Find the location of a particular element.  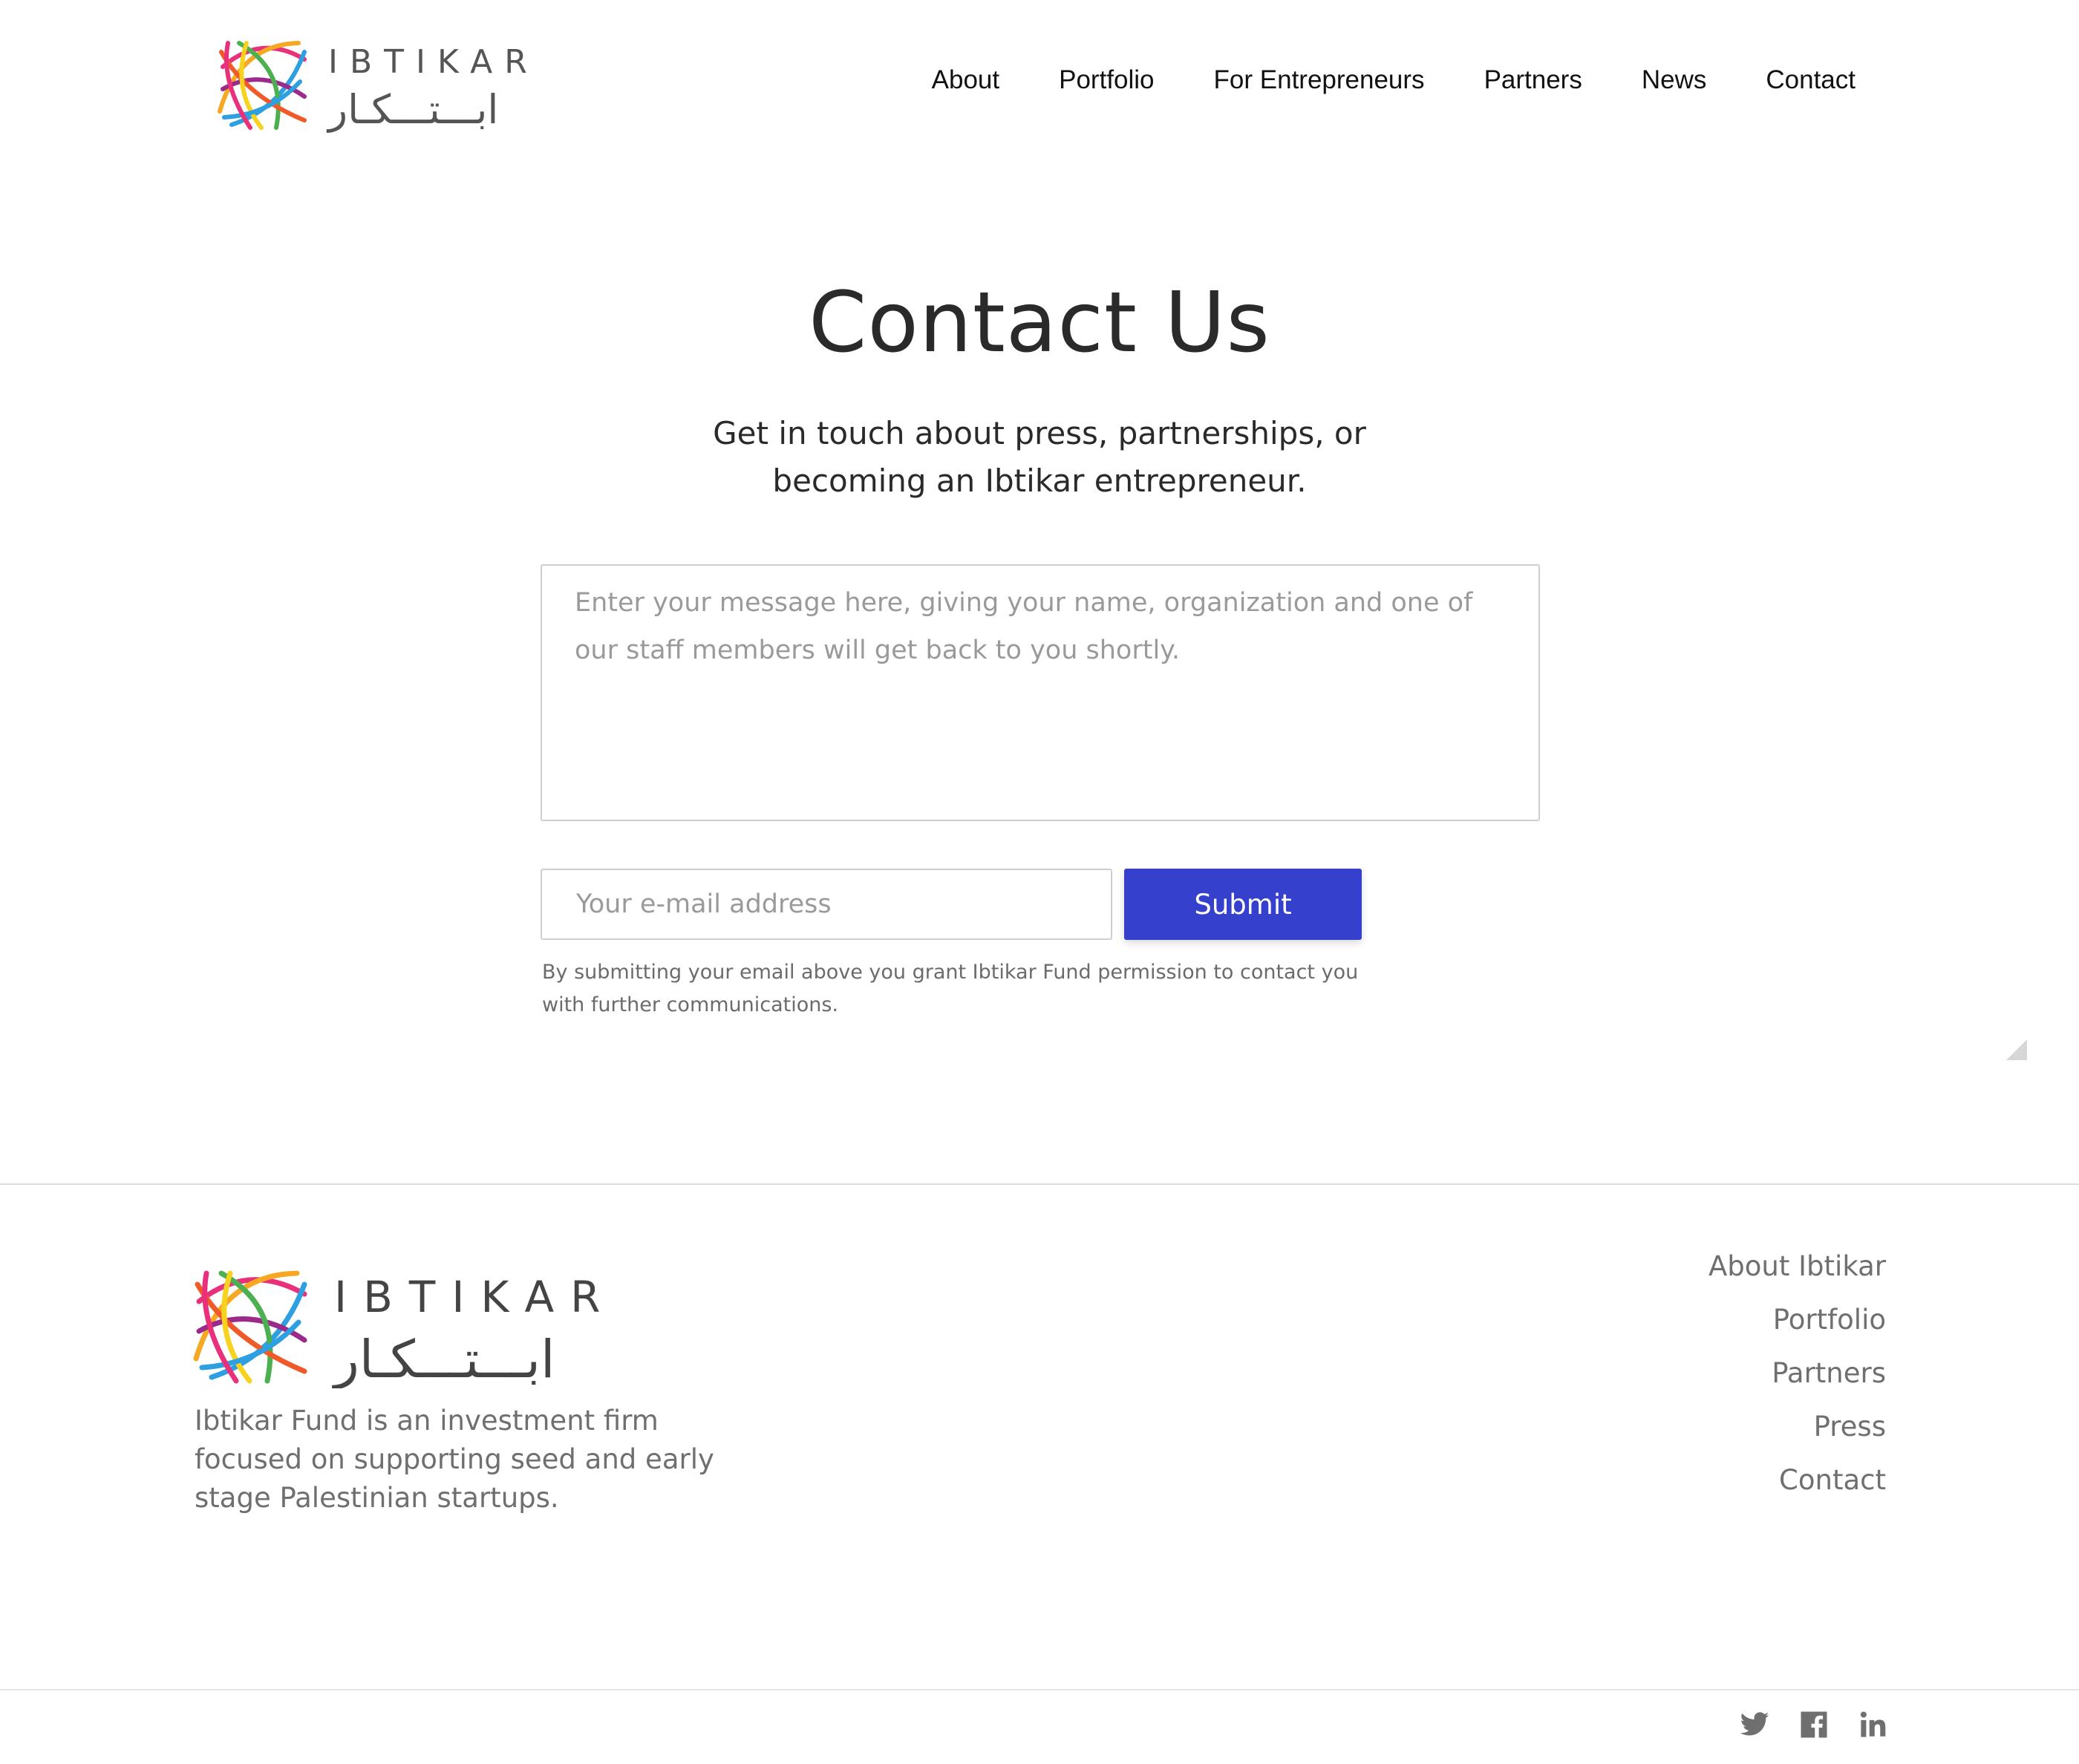

footer-link-partners: Partners is located at coordinates (1797, 1373).